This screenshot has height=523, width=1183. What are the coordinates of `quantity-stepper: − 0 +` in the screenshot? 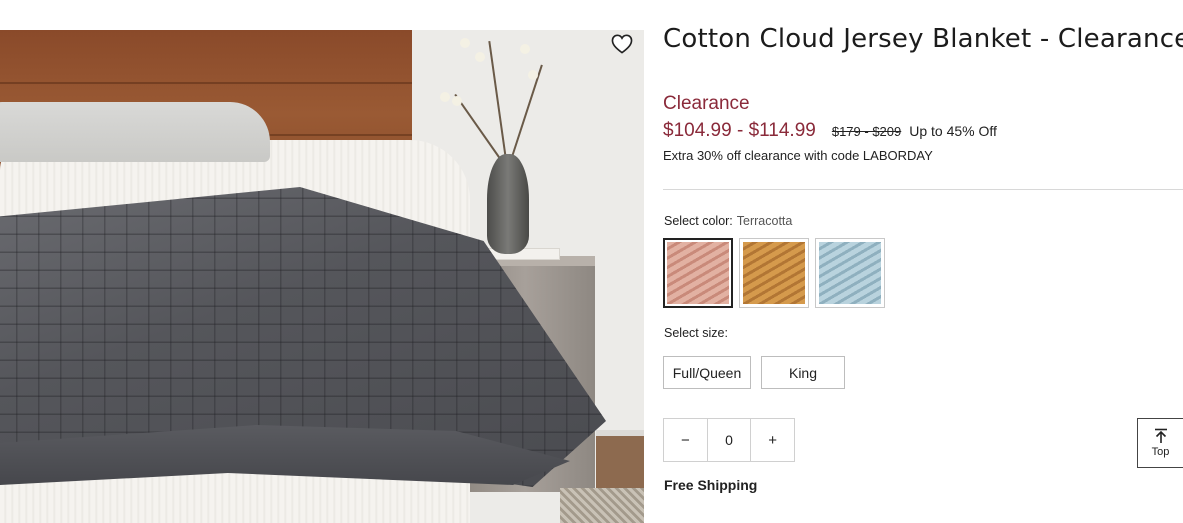 It's located at (729, 440).